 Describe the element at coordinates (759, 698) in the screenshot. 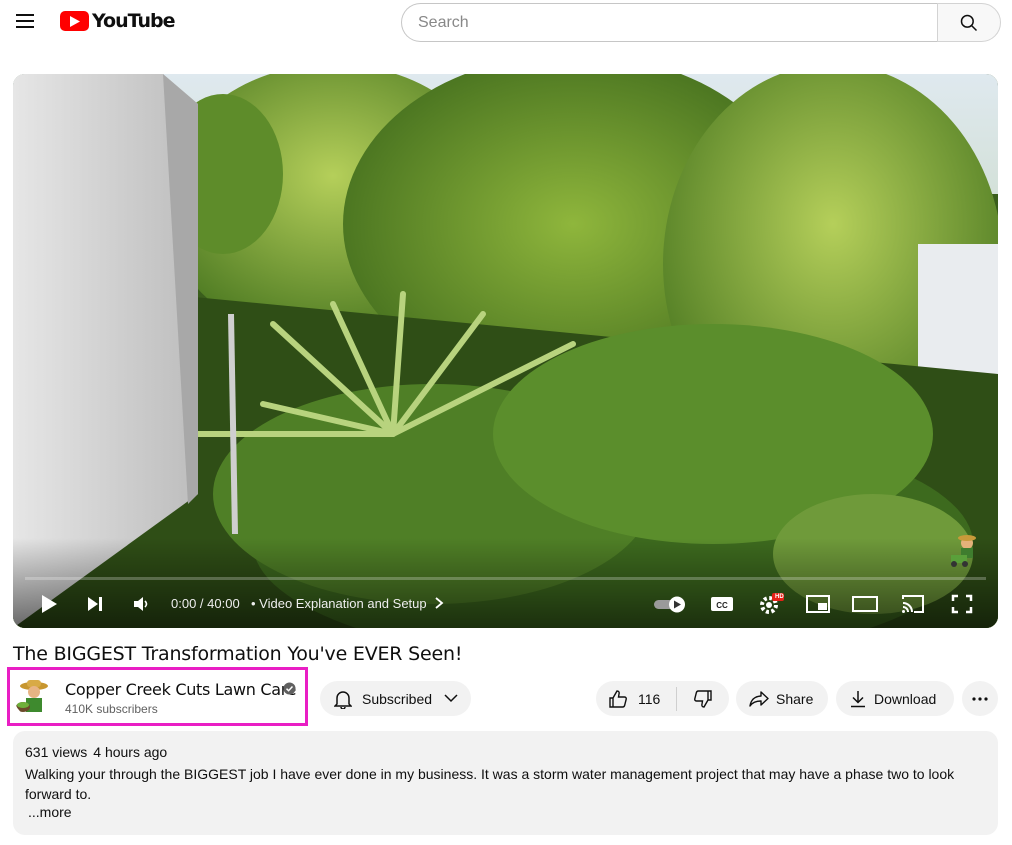

I see `share-icon` at that location.